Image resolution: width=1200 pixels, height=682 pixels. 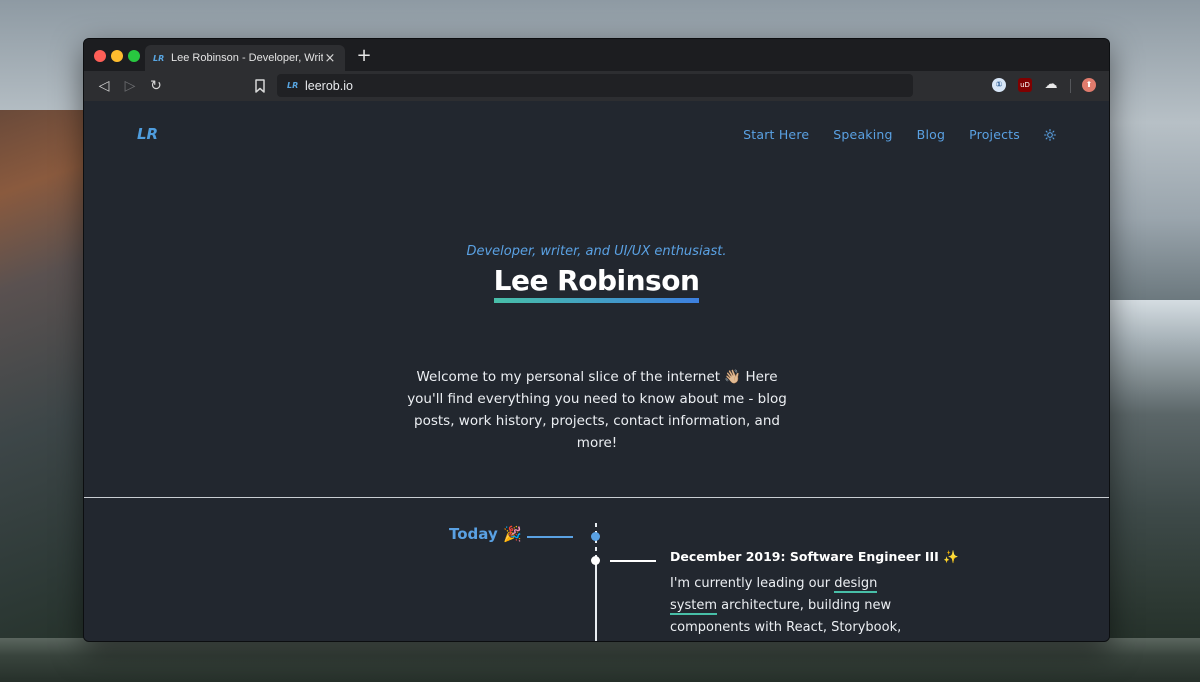 I want to click on tab-bar: LR Lee Robinson - Developer, Writer × +, so click(x=596, y=55).